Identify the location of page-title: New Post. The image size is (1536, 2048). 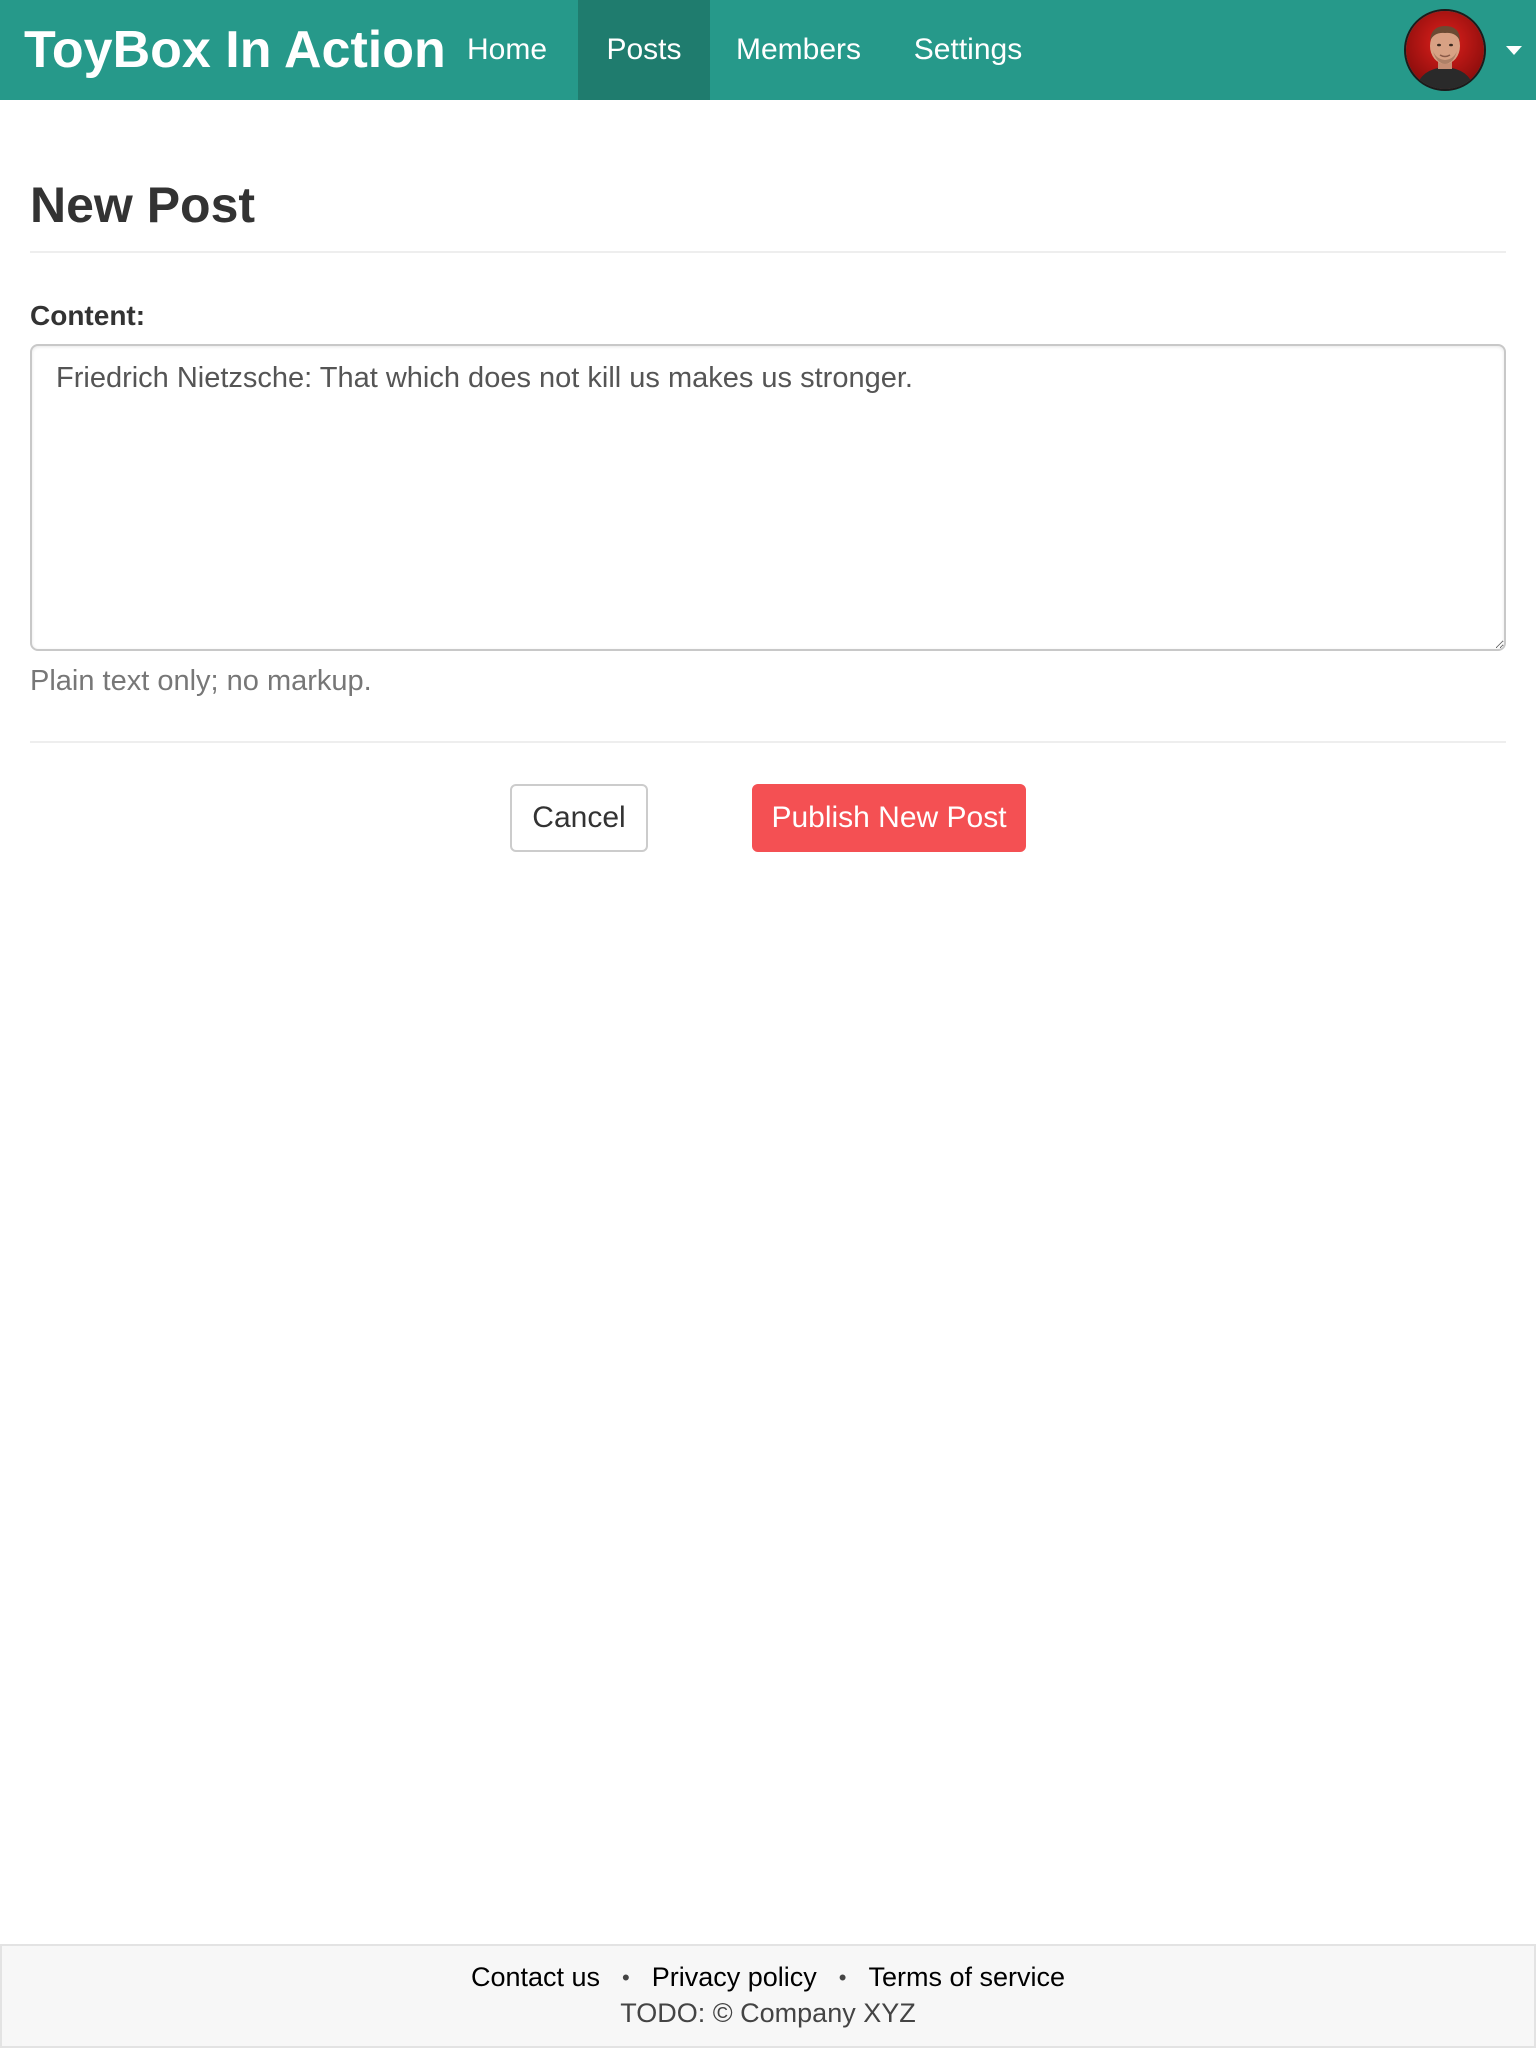
(143, 205).